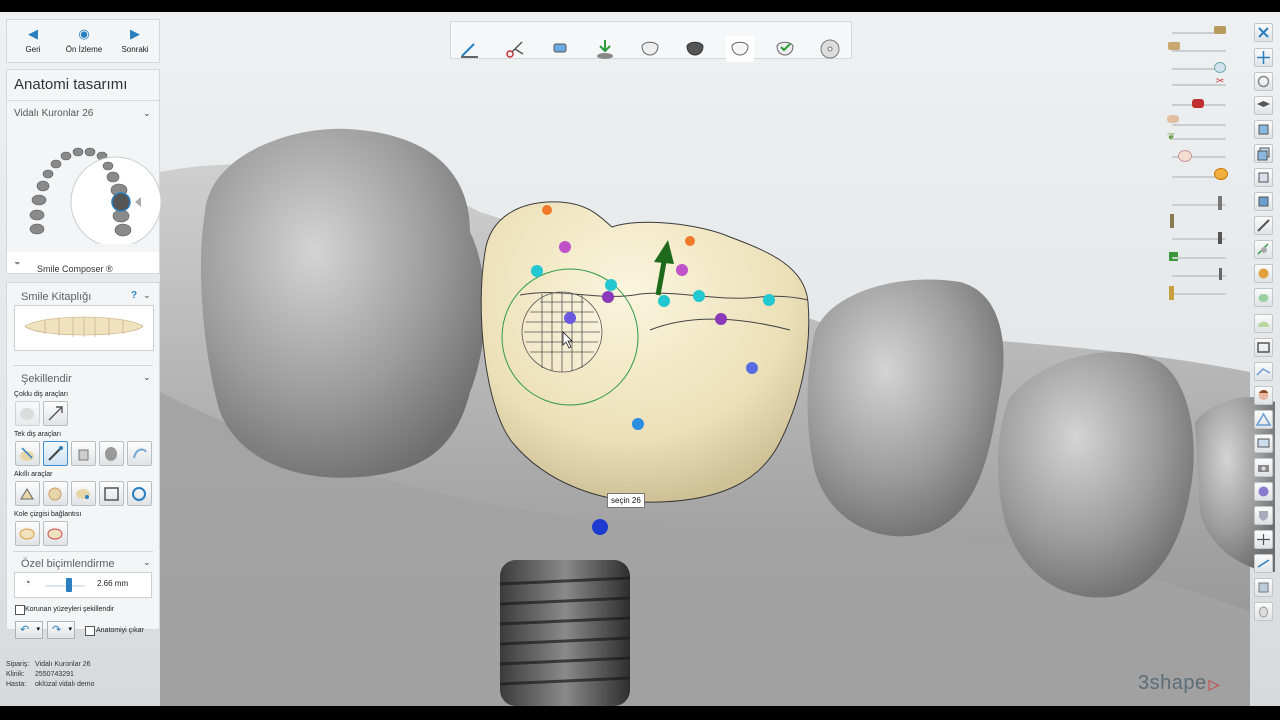  Describe the element at coordinates (84, 43) in the screenshot. I see `preview-button: ◉ Ön İzleme` at that location.